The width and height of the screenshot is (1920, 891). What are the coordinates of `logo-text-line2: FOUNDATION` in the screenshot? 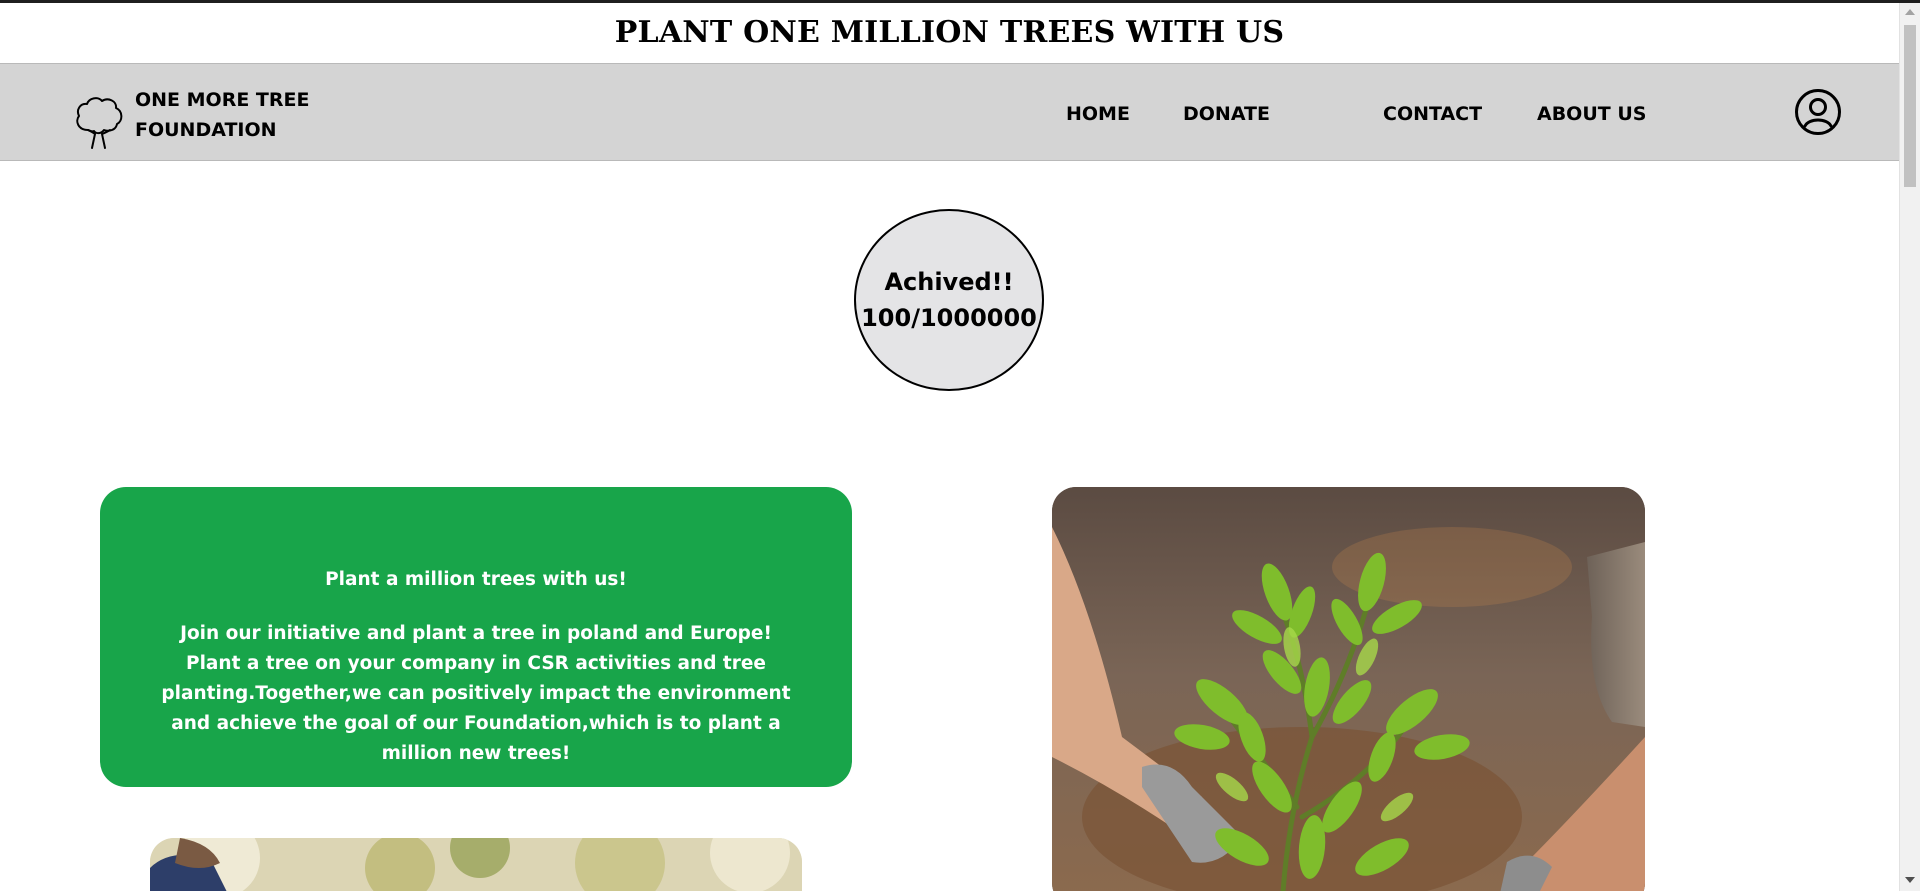 It's located at (206, 130).